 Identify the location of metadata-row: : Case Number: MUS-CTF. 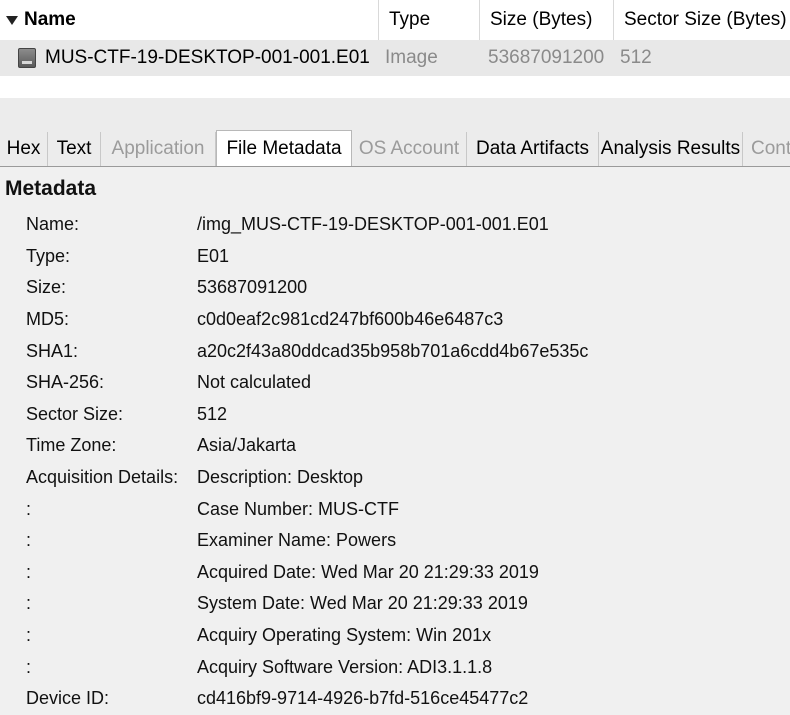
(395, 509).